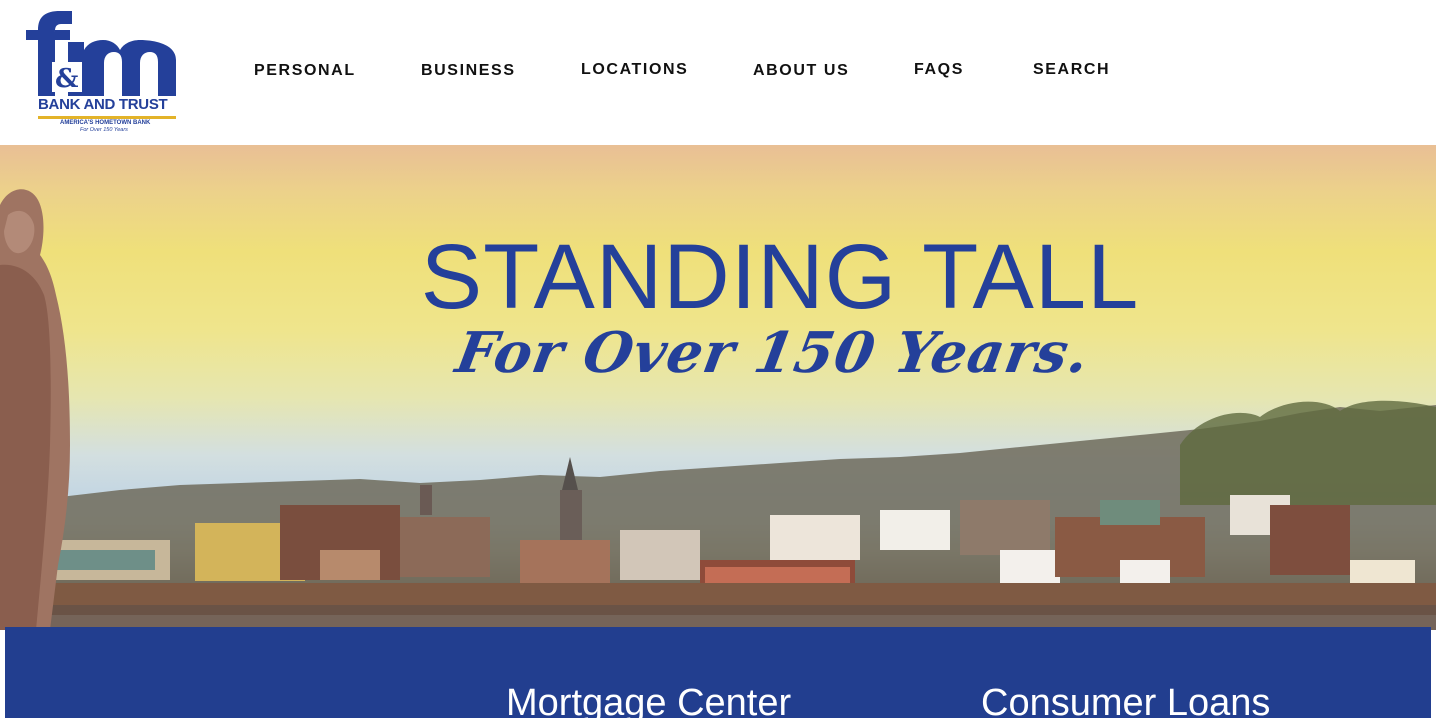 The height and width of the screenshot is (718, 1436). I want to click on logo-tagline-years: For Over 150 Years, so click(104, 130).